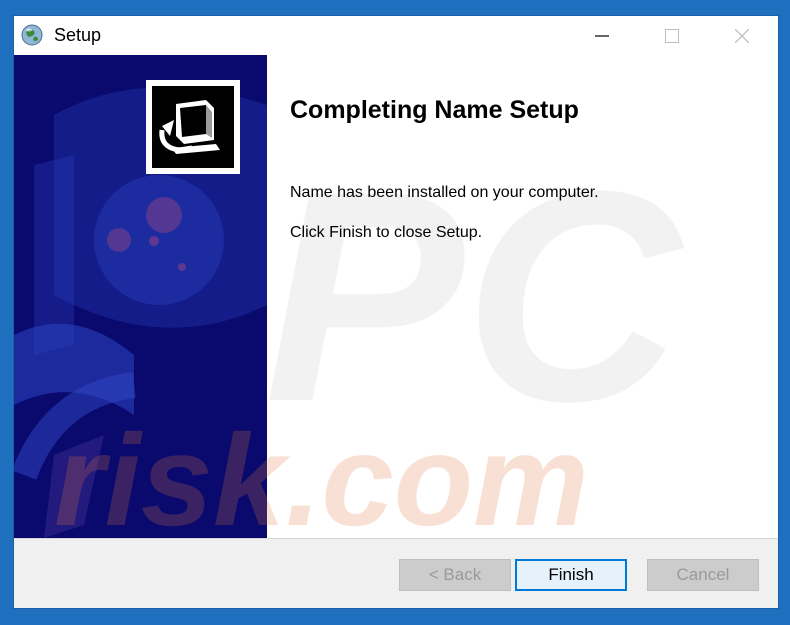 The width and height of the screenshot is (790, 625). What do you see at coordinates (386, 232) in the screenshot?
I see `finish-instruction: Click Finish to close Setup.` at bounding box center [386, 232].